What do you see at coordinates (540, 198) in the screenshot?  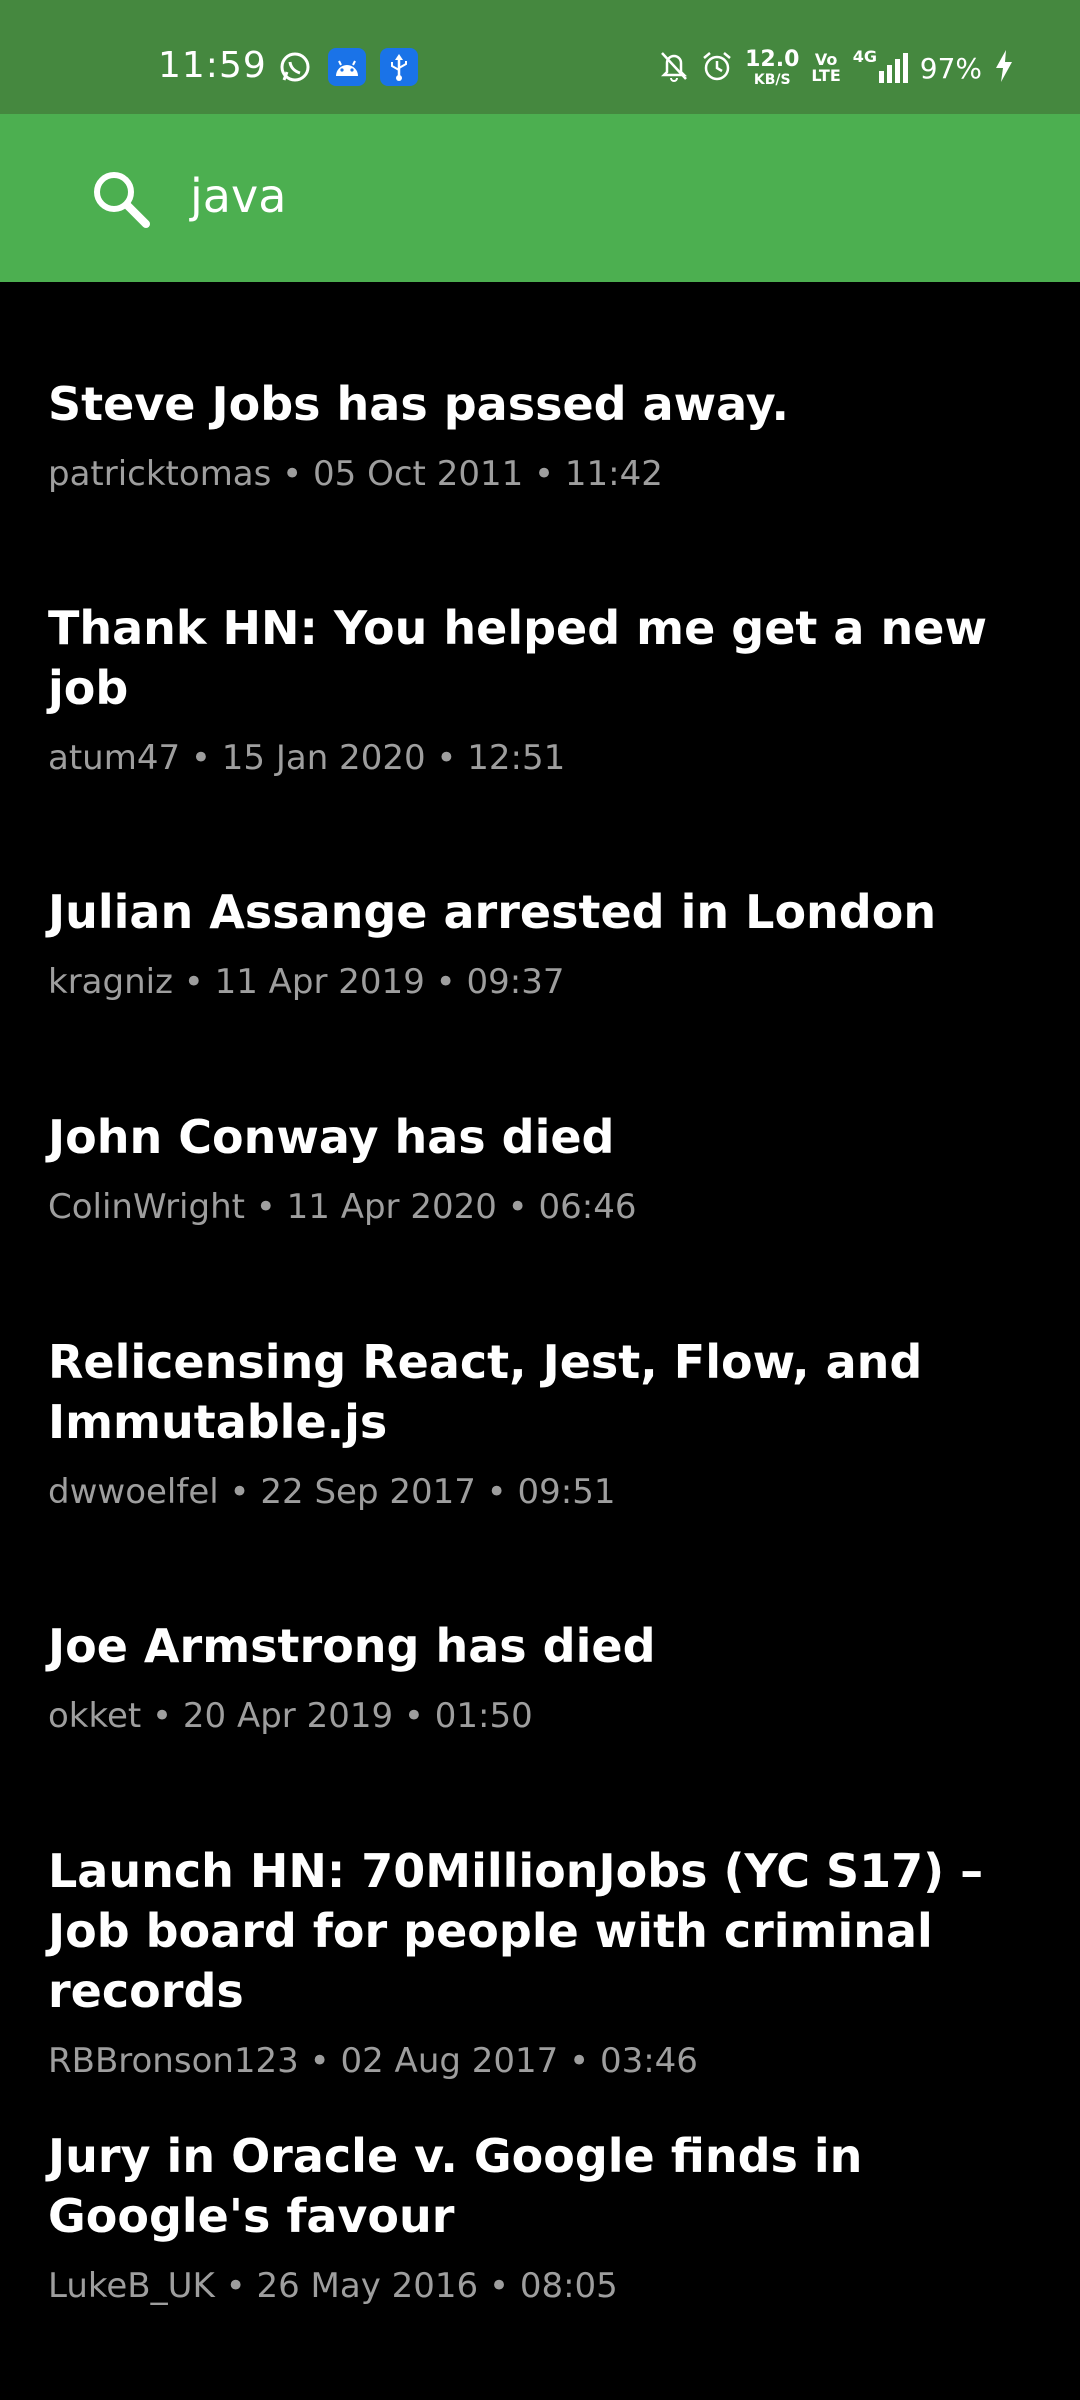 I see `search-bar: java` at bounding box center [540, 198].